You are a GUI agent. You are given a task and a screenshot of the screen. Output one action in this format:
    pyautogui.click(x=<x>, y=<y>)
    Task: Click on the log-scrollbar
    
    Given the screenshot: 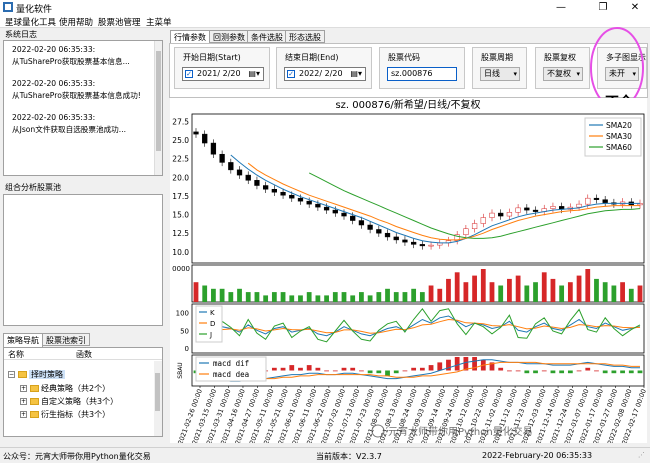 What is the action you would take?
    pyautogui.click(x=158, y=108)
    